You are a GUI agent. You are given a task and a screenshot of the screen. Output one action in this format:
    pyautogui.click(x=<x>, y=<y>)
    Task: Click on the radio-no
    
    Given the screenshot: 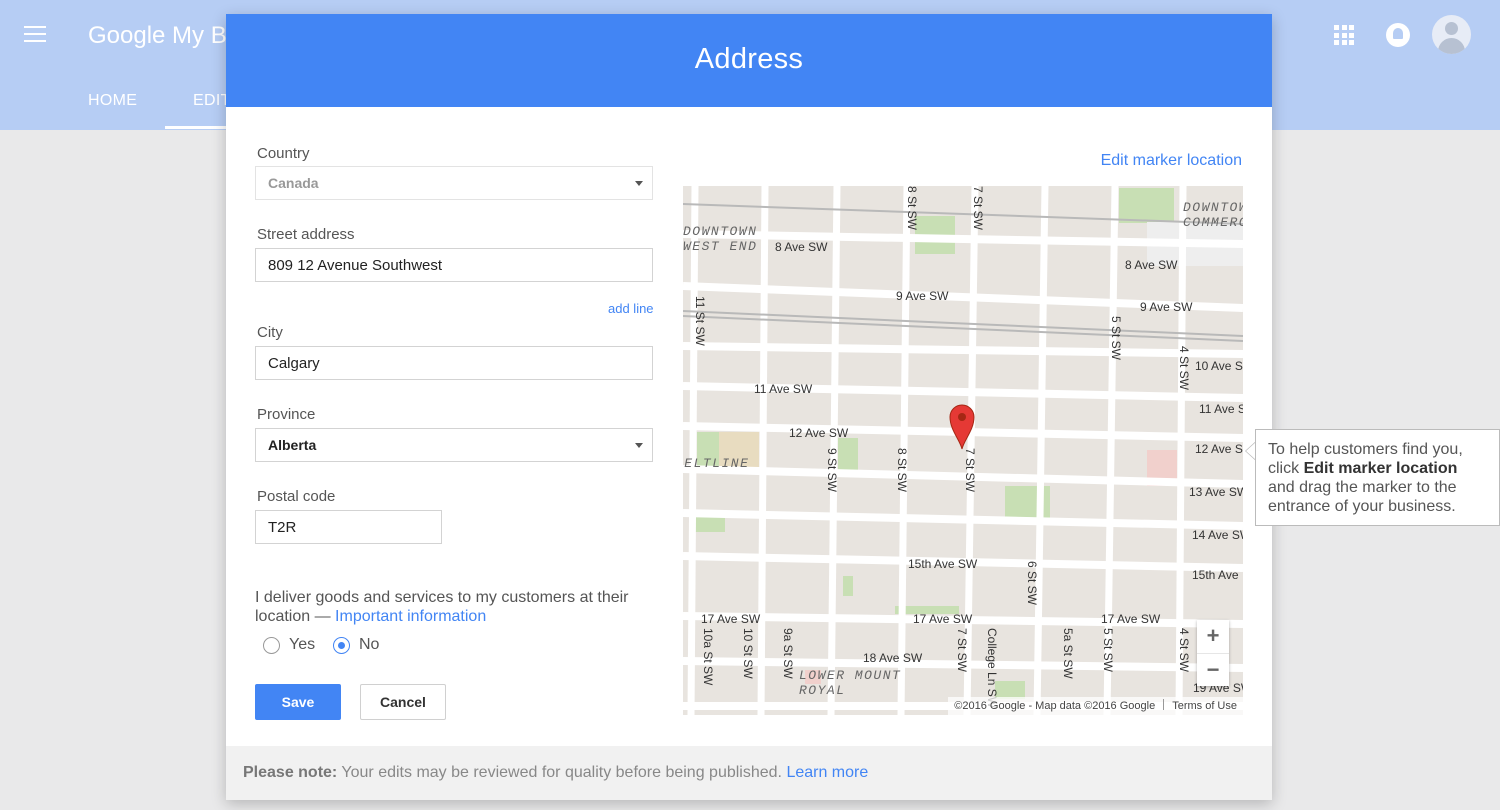 What is the action you would take?
    pyautogui.click(x=341, y=645)
    